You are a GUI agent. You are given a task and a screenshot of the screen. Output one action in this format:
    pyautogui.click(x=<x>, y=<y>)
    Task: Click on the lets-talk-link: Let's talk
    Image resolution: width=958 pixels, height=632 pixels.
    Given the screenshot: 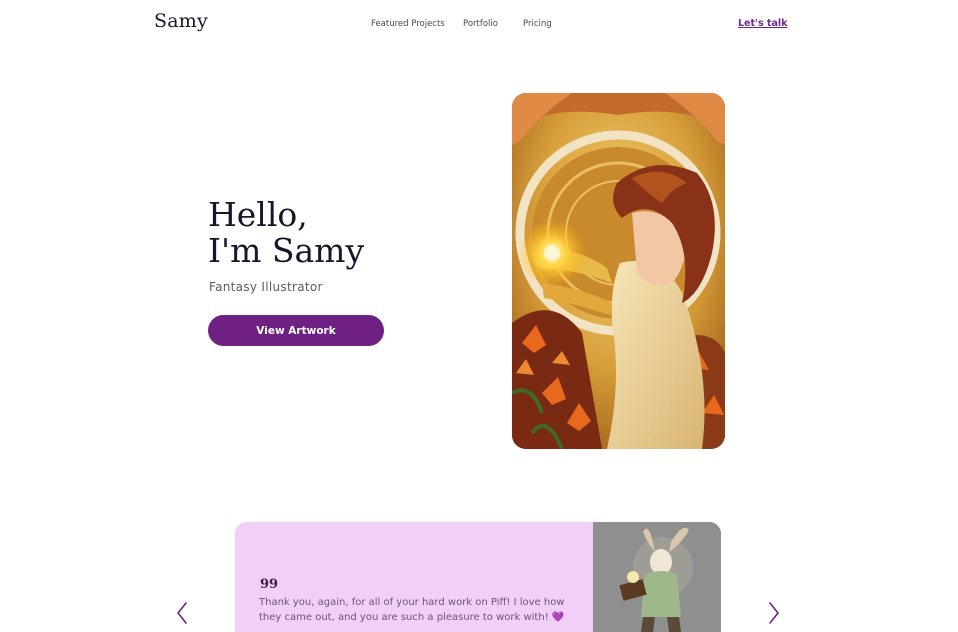 What is the action you would take?
    pyautogui.click(x=762, y=23)
    